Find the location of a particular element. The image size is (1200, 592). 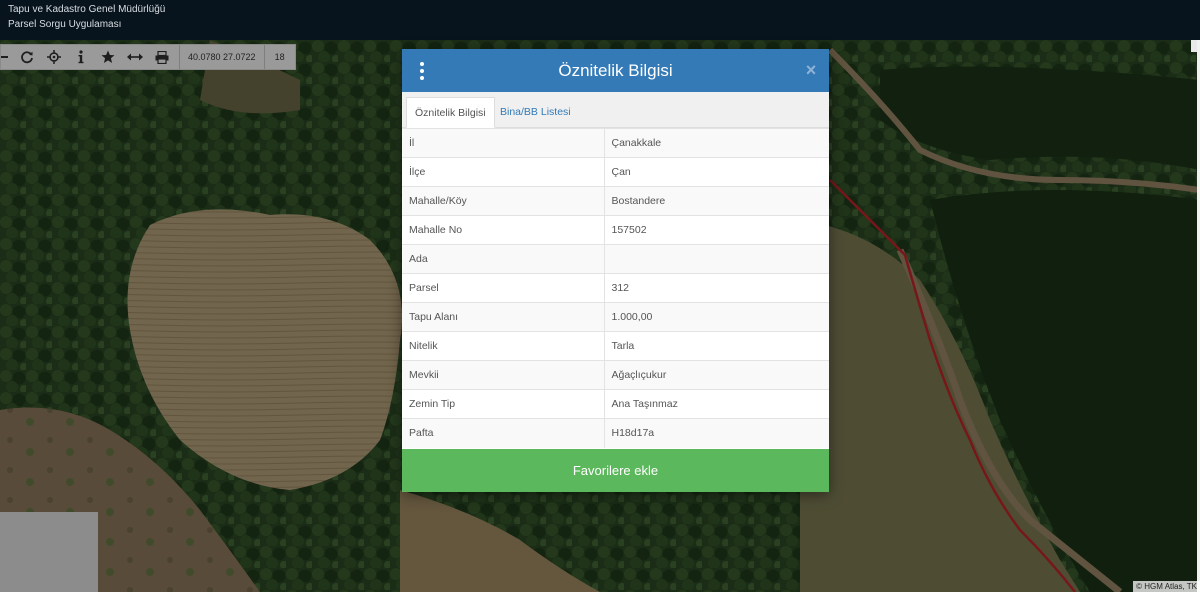

row-key: Pafta is located at coordinates (503, 433).